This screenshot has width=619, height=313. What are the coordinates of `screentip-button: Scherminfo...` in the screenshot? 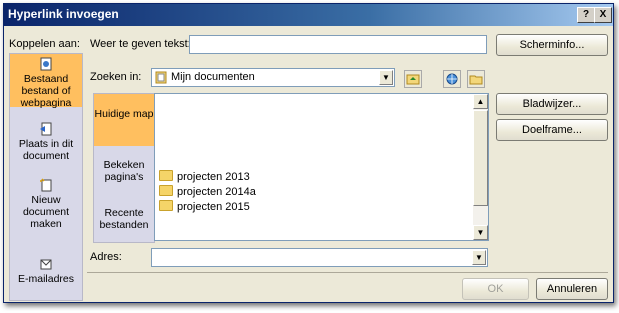 It's located at (552, 45).